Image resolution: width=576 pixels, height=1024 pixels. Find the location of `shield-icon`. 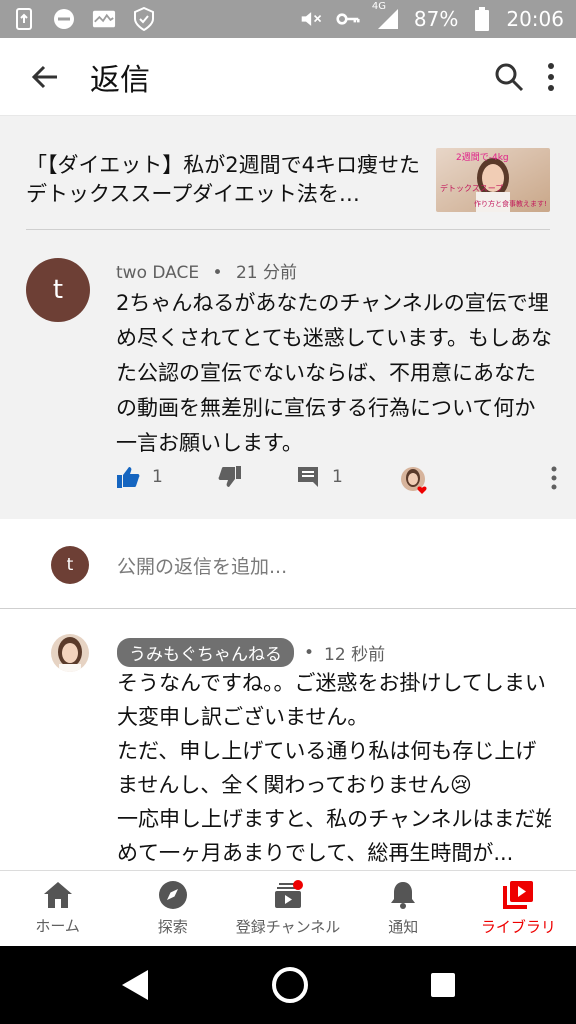

shield-icon is located at coordinates (144, 19).